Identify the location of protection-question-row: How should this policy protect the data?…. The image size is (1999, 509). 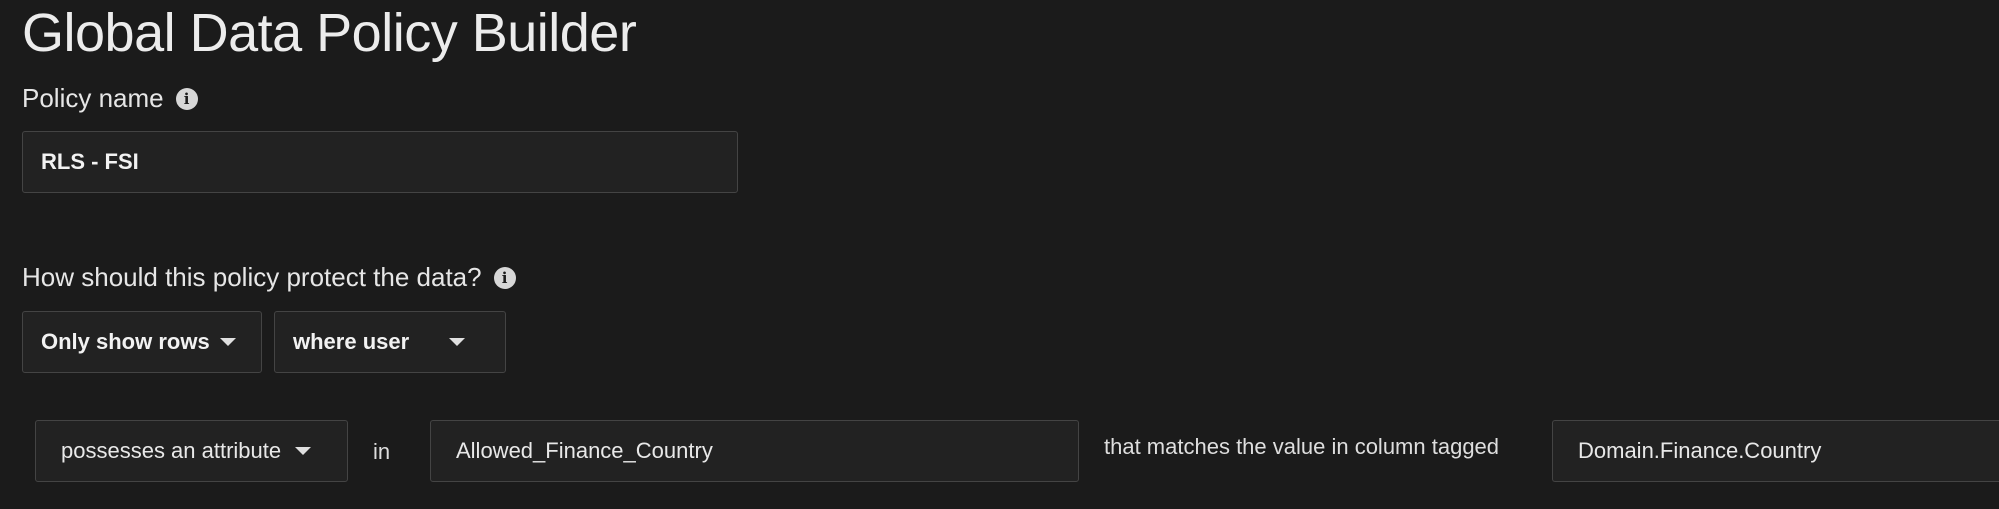
(269, 277).